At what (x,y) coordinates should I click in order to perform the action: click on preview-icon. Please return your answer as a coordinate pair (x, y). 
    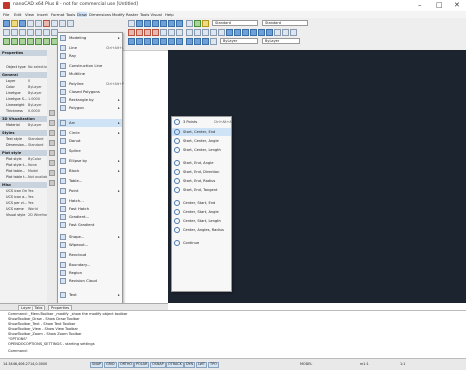
    Looking at the image, I should click on (38, 23).